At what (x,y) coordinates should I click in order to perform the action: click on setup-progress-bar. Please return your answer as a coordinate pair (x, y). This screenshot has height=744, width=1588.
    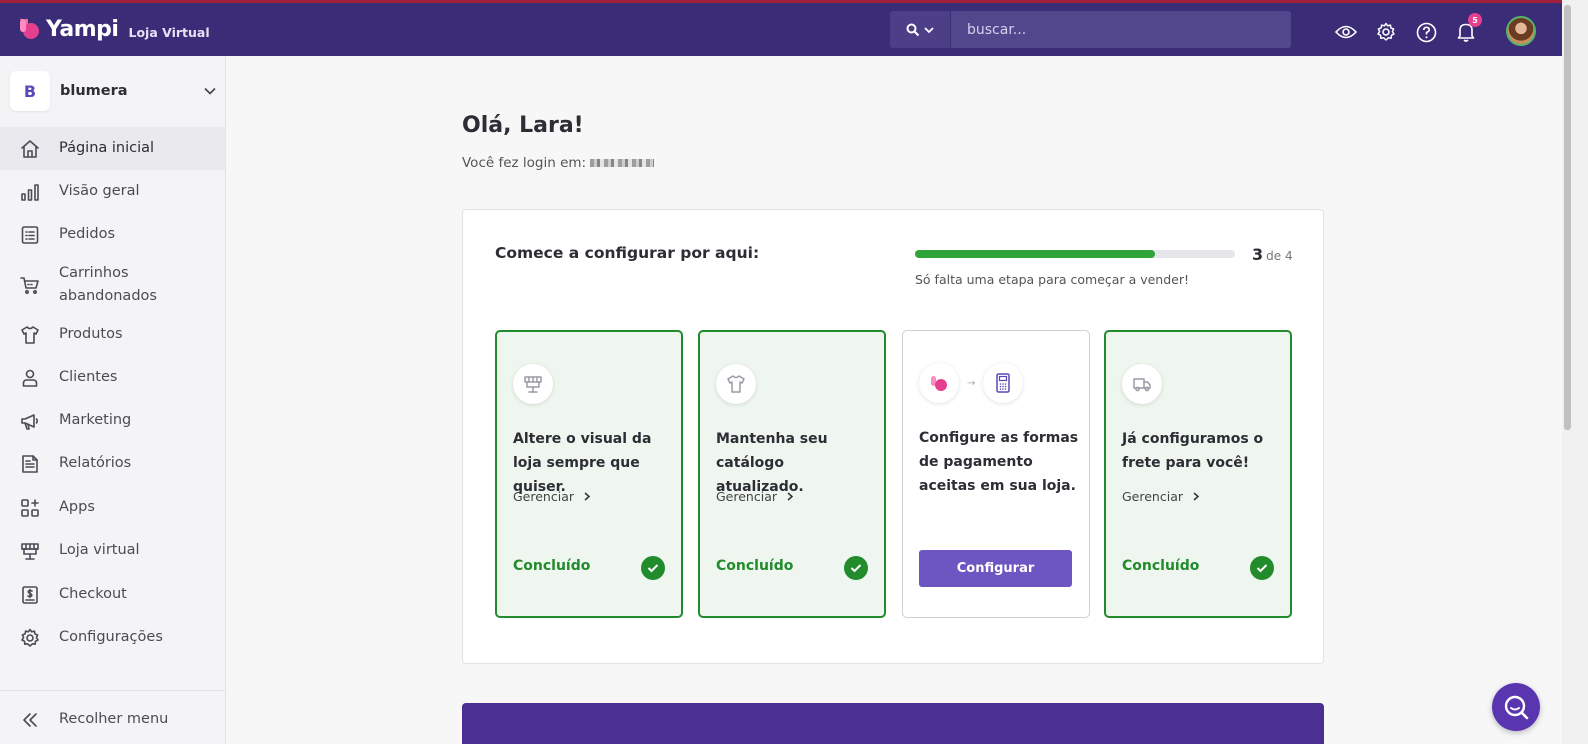
    Looking at the image, I should click on (1075, 254).